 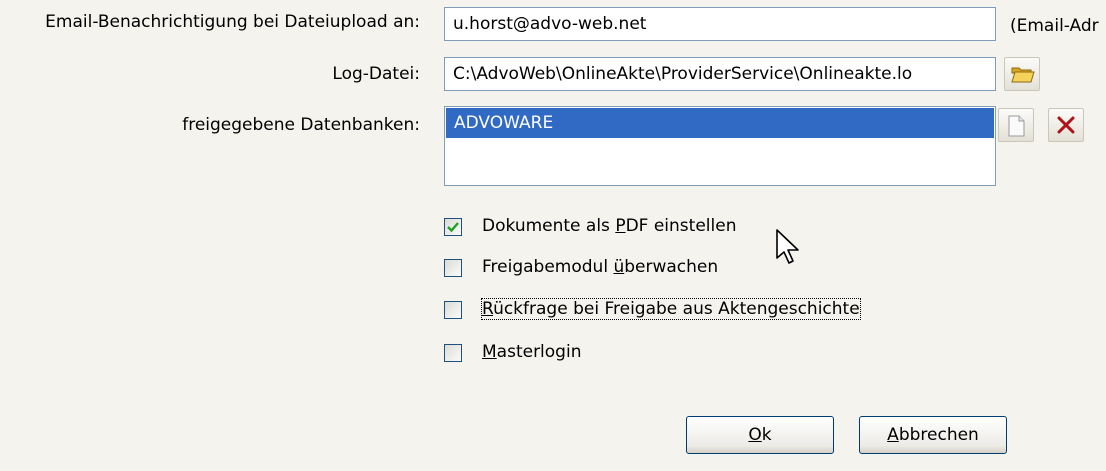 I want to click on ok-button: Ok, so click(x=760, y=435).